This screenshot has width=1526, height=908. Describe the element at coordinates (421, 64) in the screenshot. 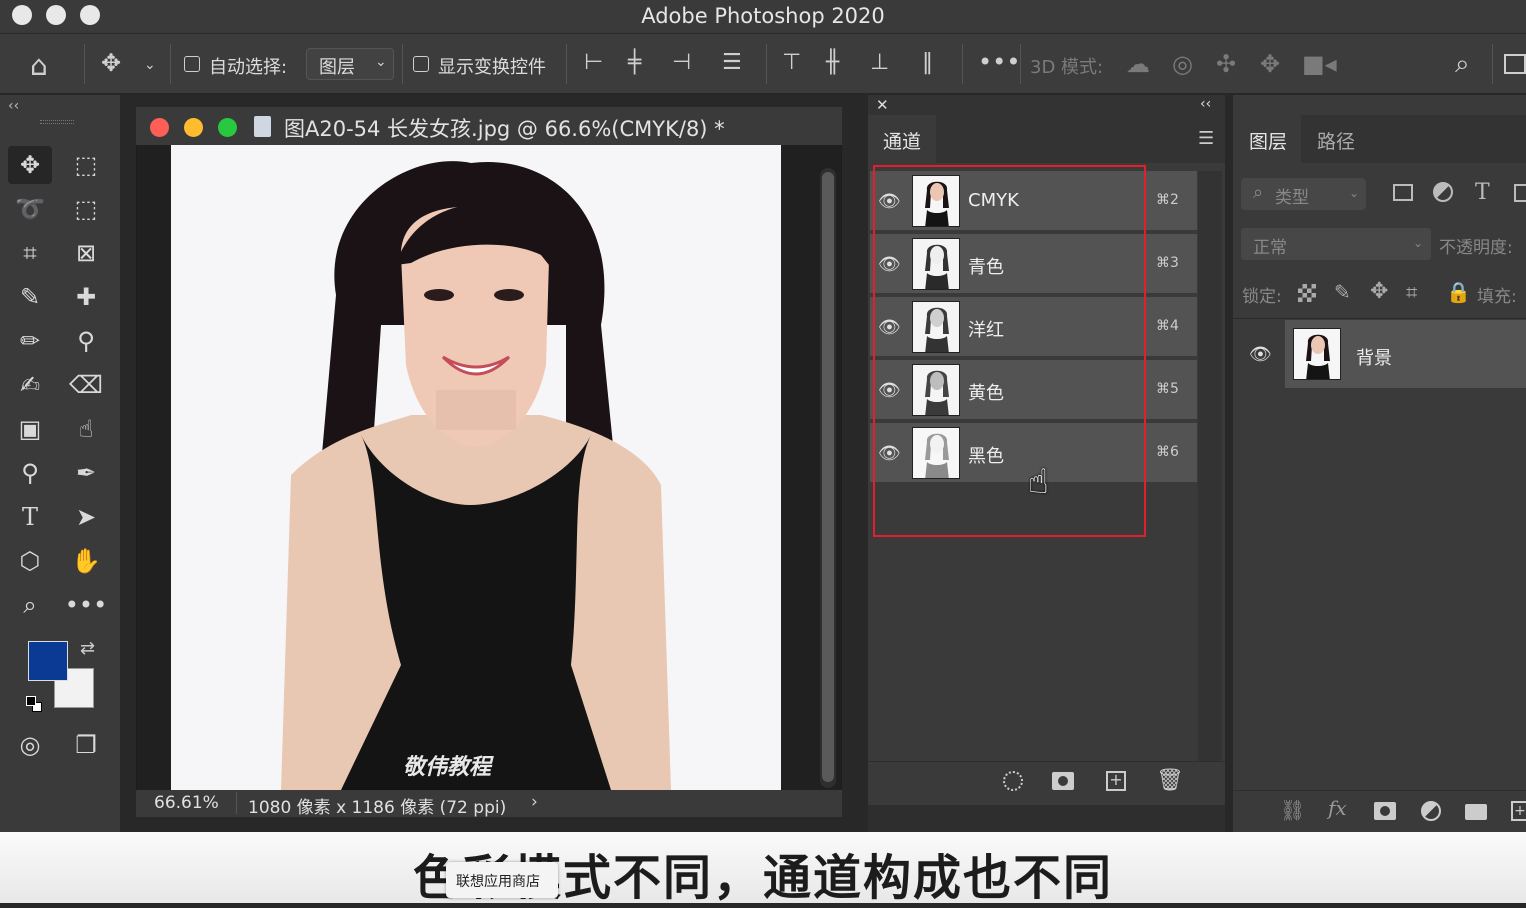

I see `show-transform-checkbox` at that location.